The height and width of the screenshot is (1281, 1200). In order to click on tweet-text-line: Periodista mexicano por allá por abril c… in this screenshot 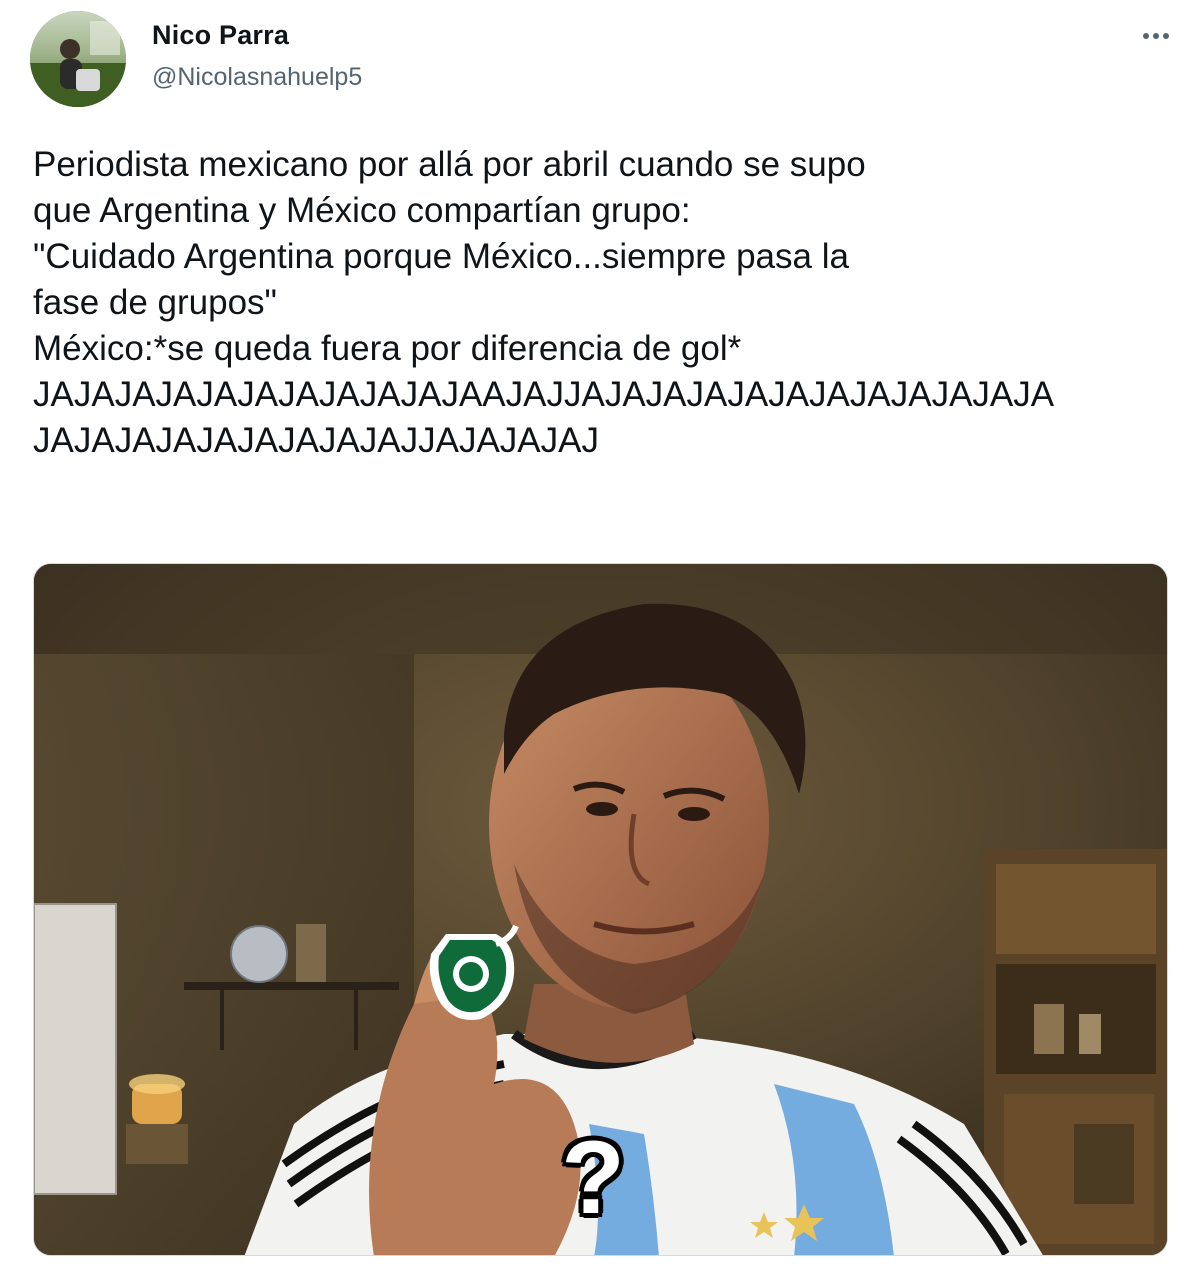, I will do `click(449, 164)`.